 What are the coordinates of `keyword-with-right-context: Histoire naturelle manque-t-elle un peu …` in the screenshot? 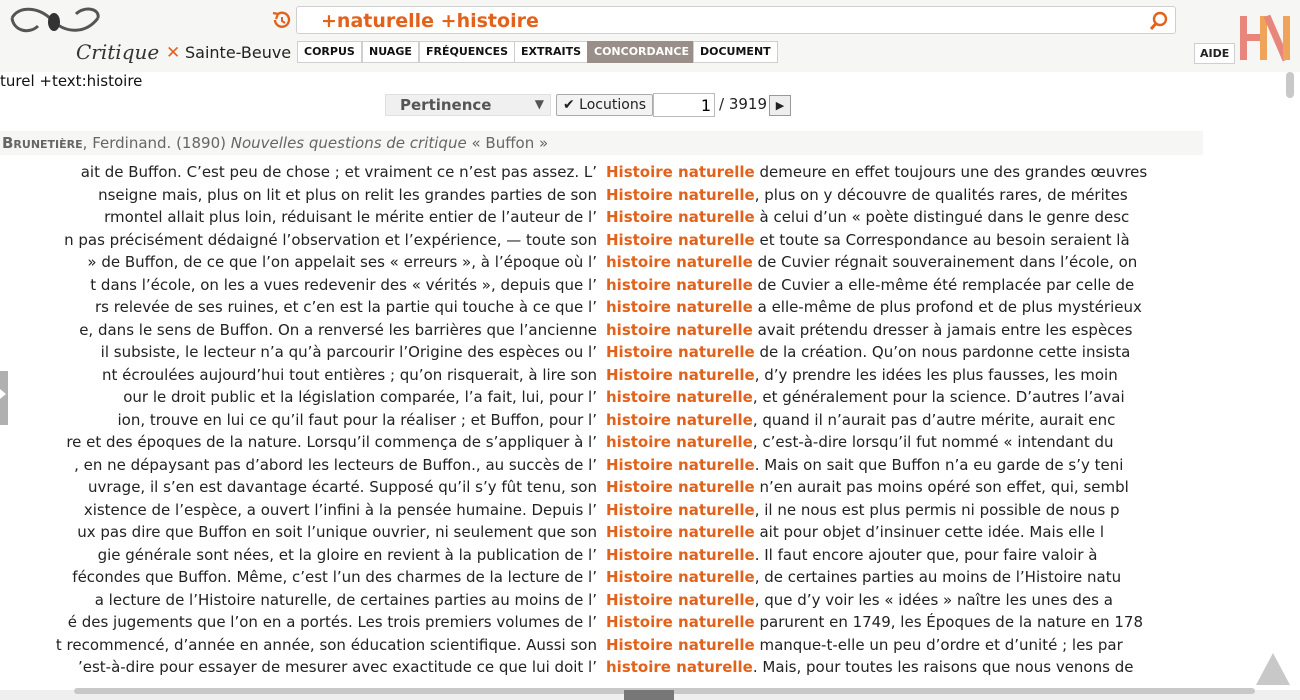 It's located at (926, 645).